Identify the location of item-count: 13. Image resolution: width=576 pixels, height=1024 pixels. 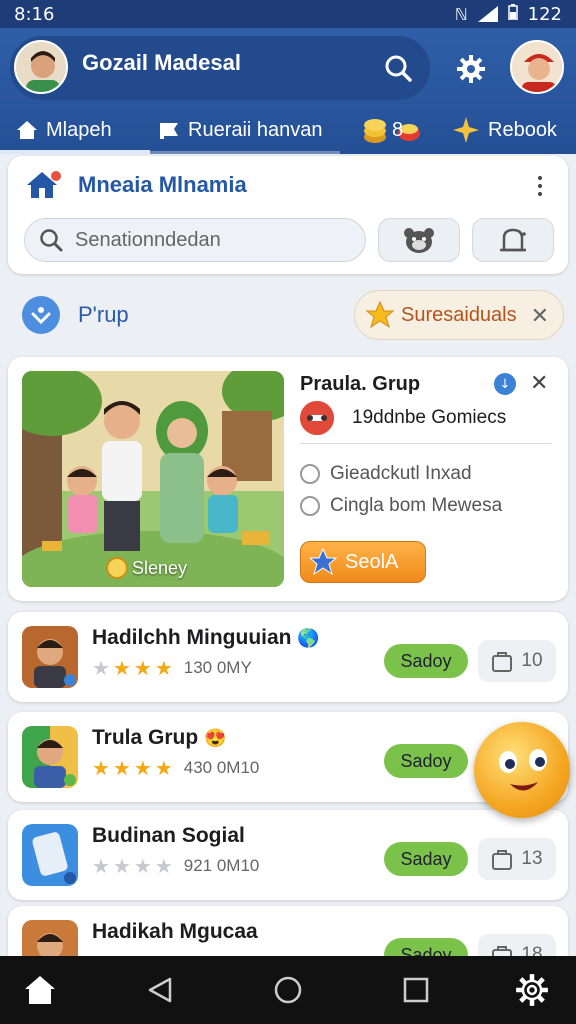
(532, 858).